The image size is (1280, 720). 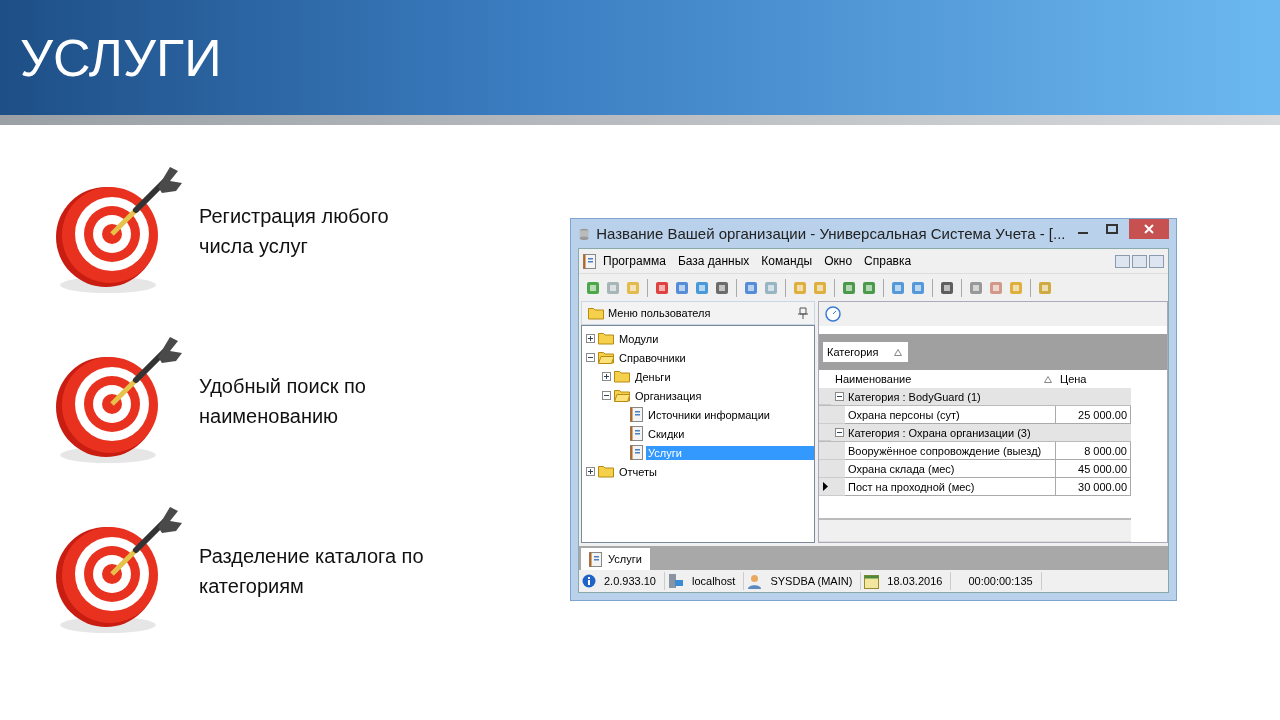 I want to click on table-cell: 8 000.00, so click(x=1093, y=451).